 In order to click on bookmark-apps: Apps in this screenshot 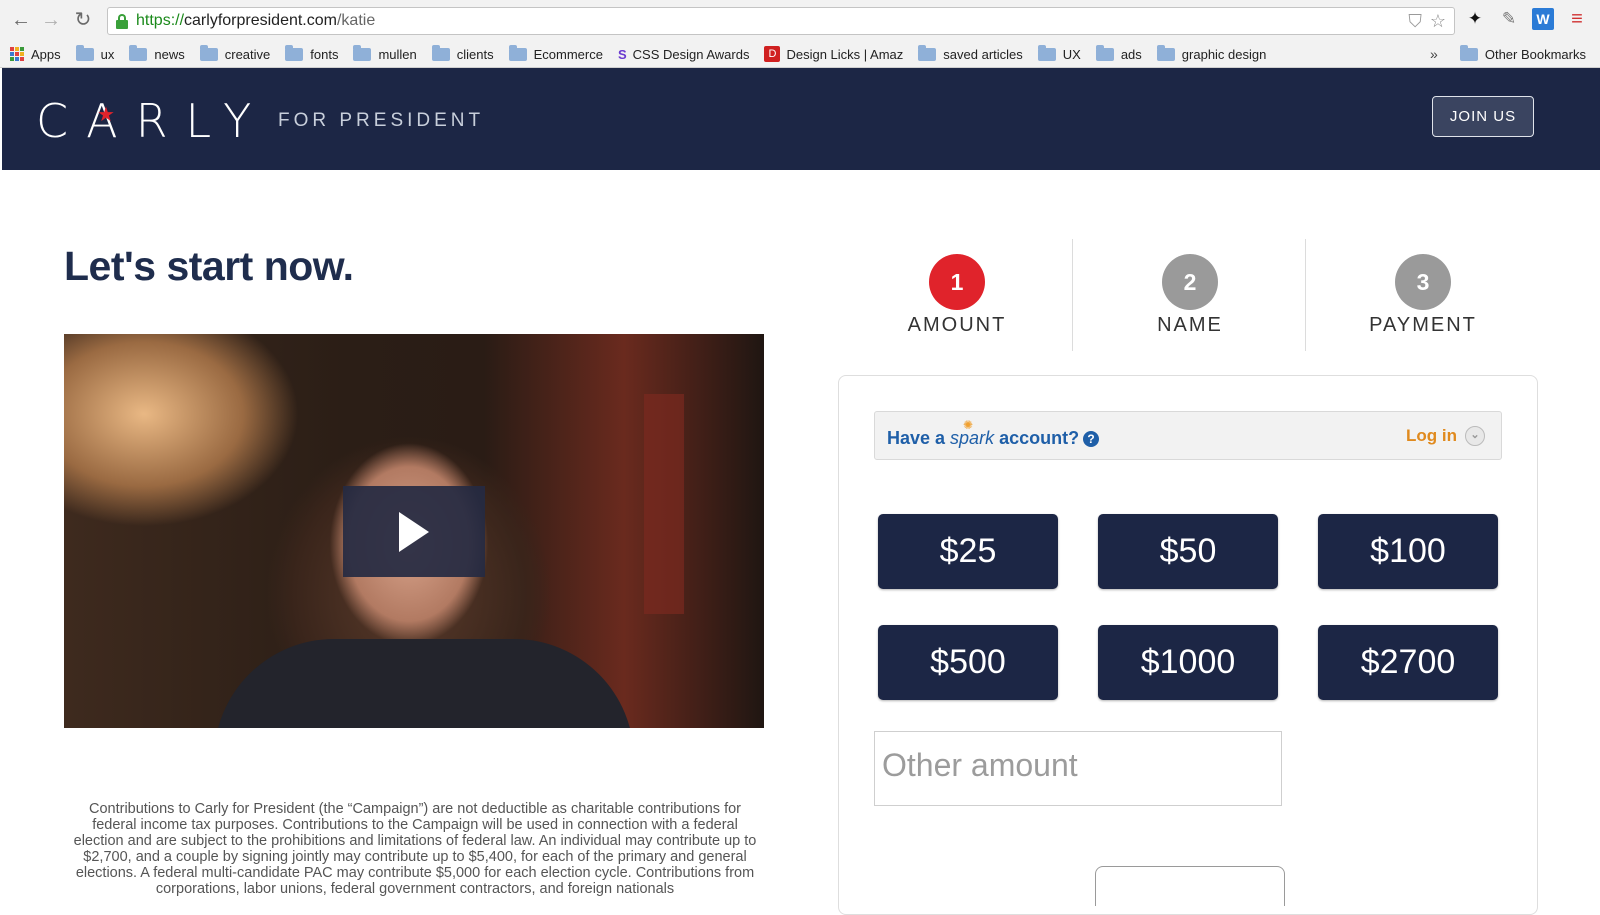, I will do `click(35, 54)`.